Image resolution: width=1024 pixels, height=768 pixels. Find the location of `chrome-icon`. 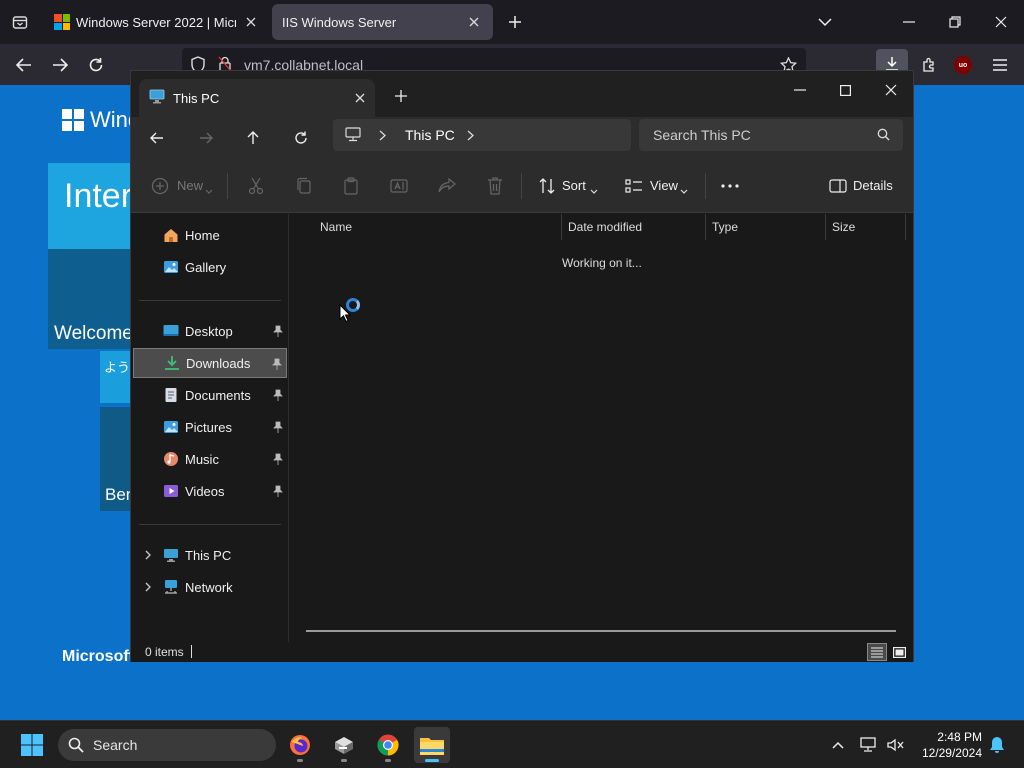

chrome-icon is located at coordinates (388, 745).